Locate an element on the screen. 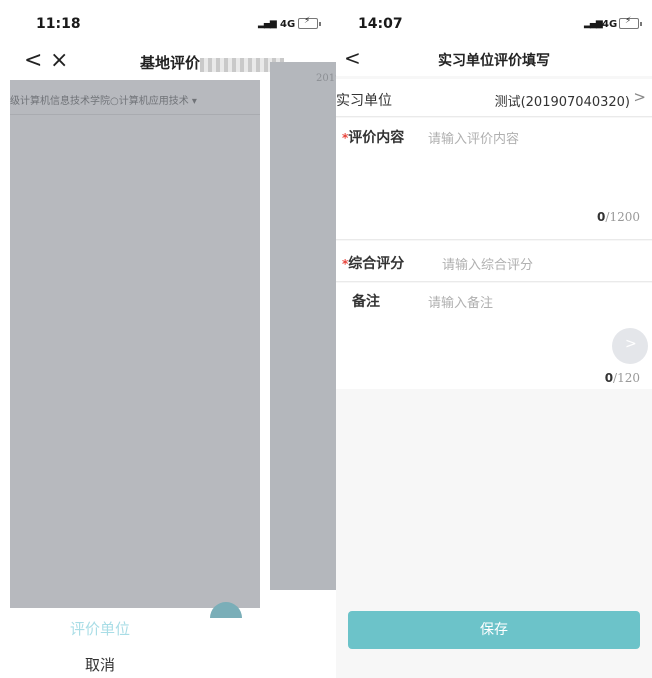 The image size is (652, 678). content-counter: 0/1200 is located at coordinates (618, 217).